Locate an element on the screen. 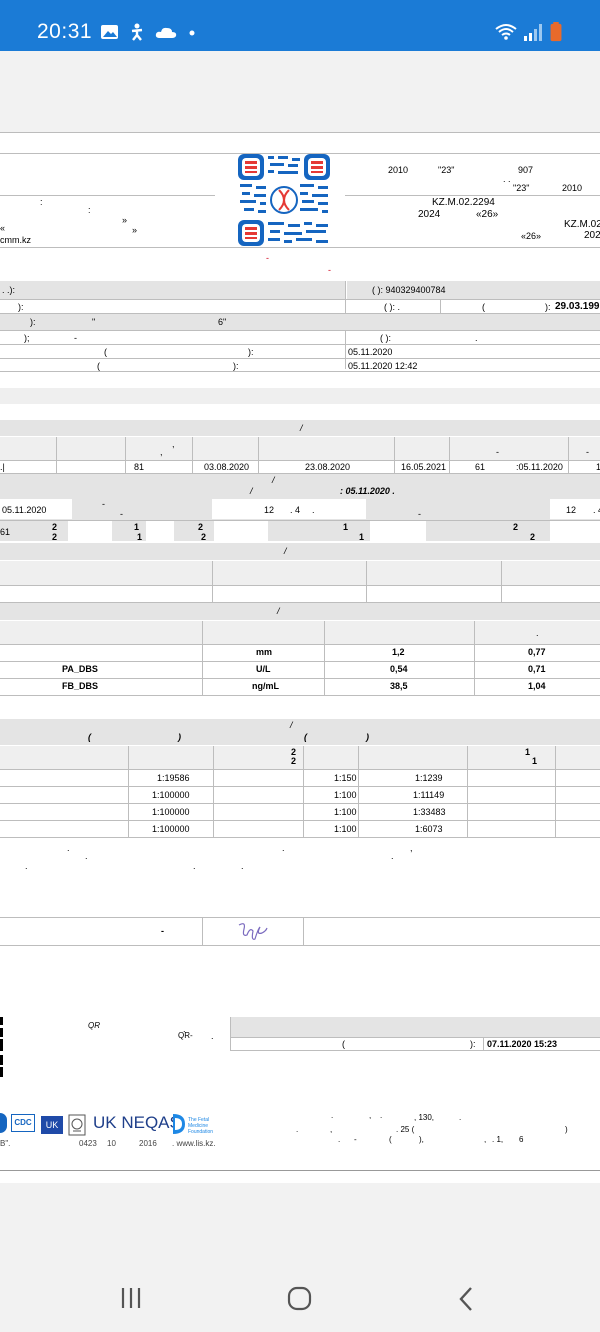 The image size is (600, 1332). red-mark: - is located at coordinates (267, 258).